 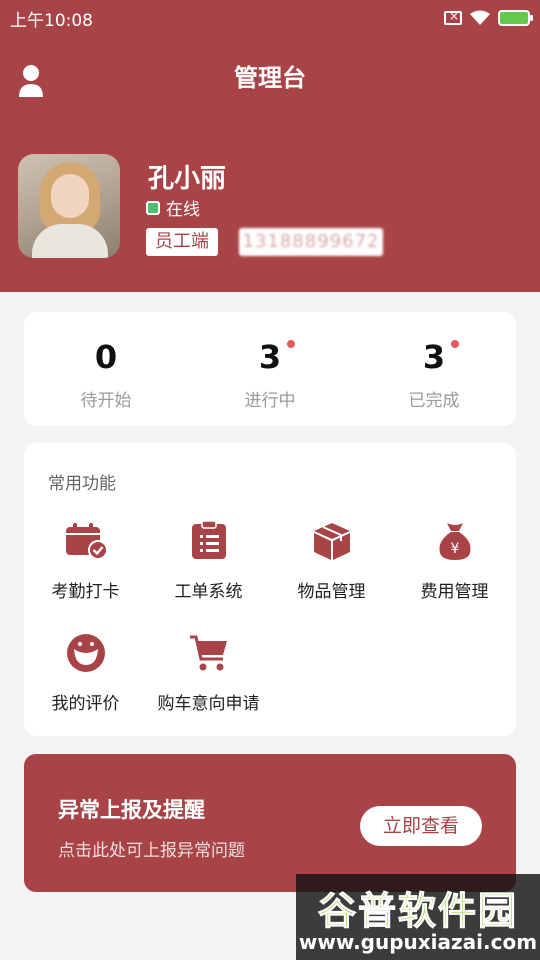 I want to click on watermark-url: www.gupuxiazai.com, so click(x=418, y=942).